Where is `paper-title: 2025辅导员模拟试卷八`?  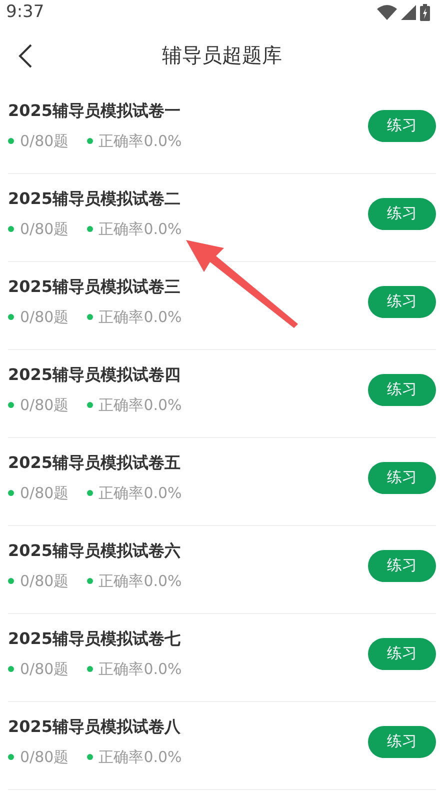
paper-title: 2025辅导员模拟试卷八 is located at coordinates (95, 727).